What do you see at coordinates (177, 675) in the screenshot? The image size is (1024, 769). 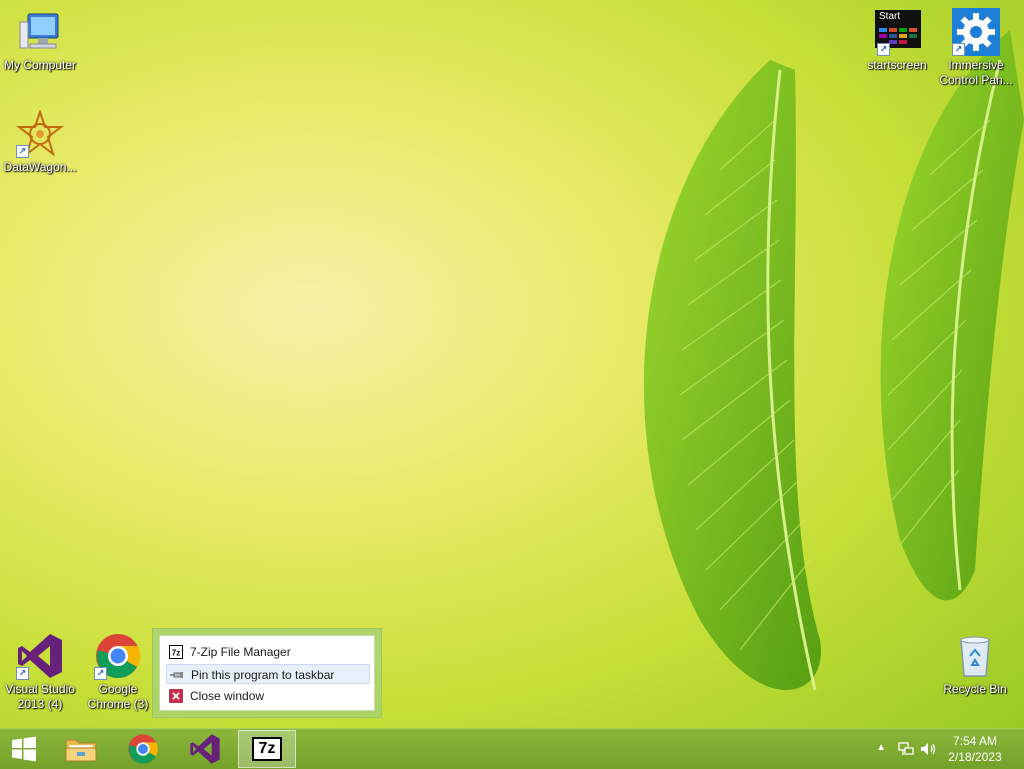 I see `pin-icon` at bounding box center [177, 675].